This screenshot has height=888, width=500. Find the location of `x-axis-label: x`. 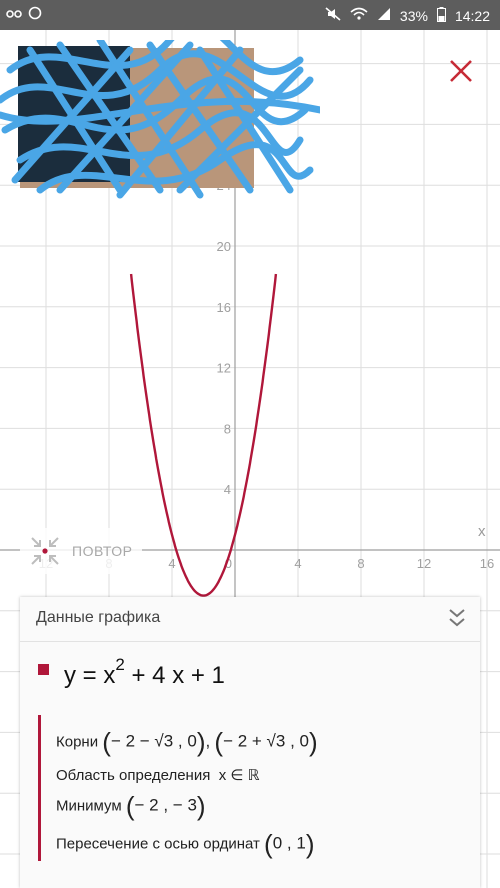

x-axis-label: x is located at coordinates (482, 531).